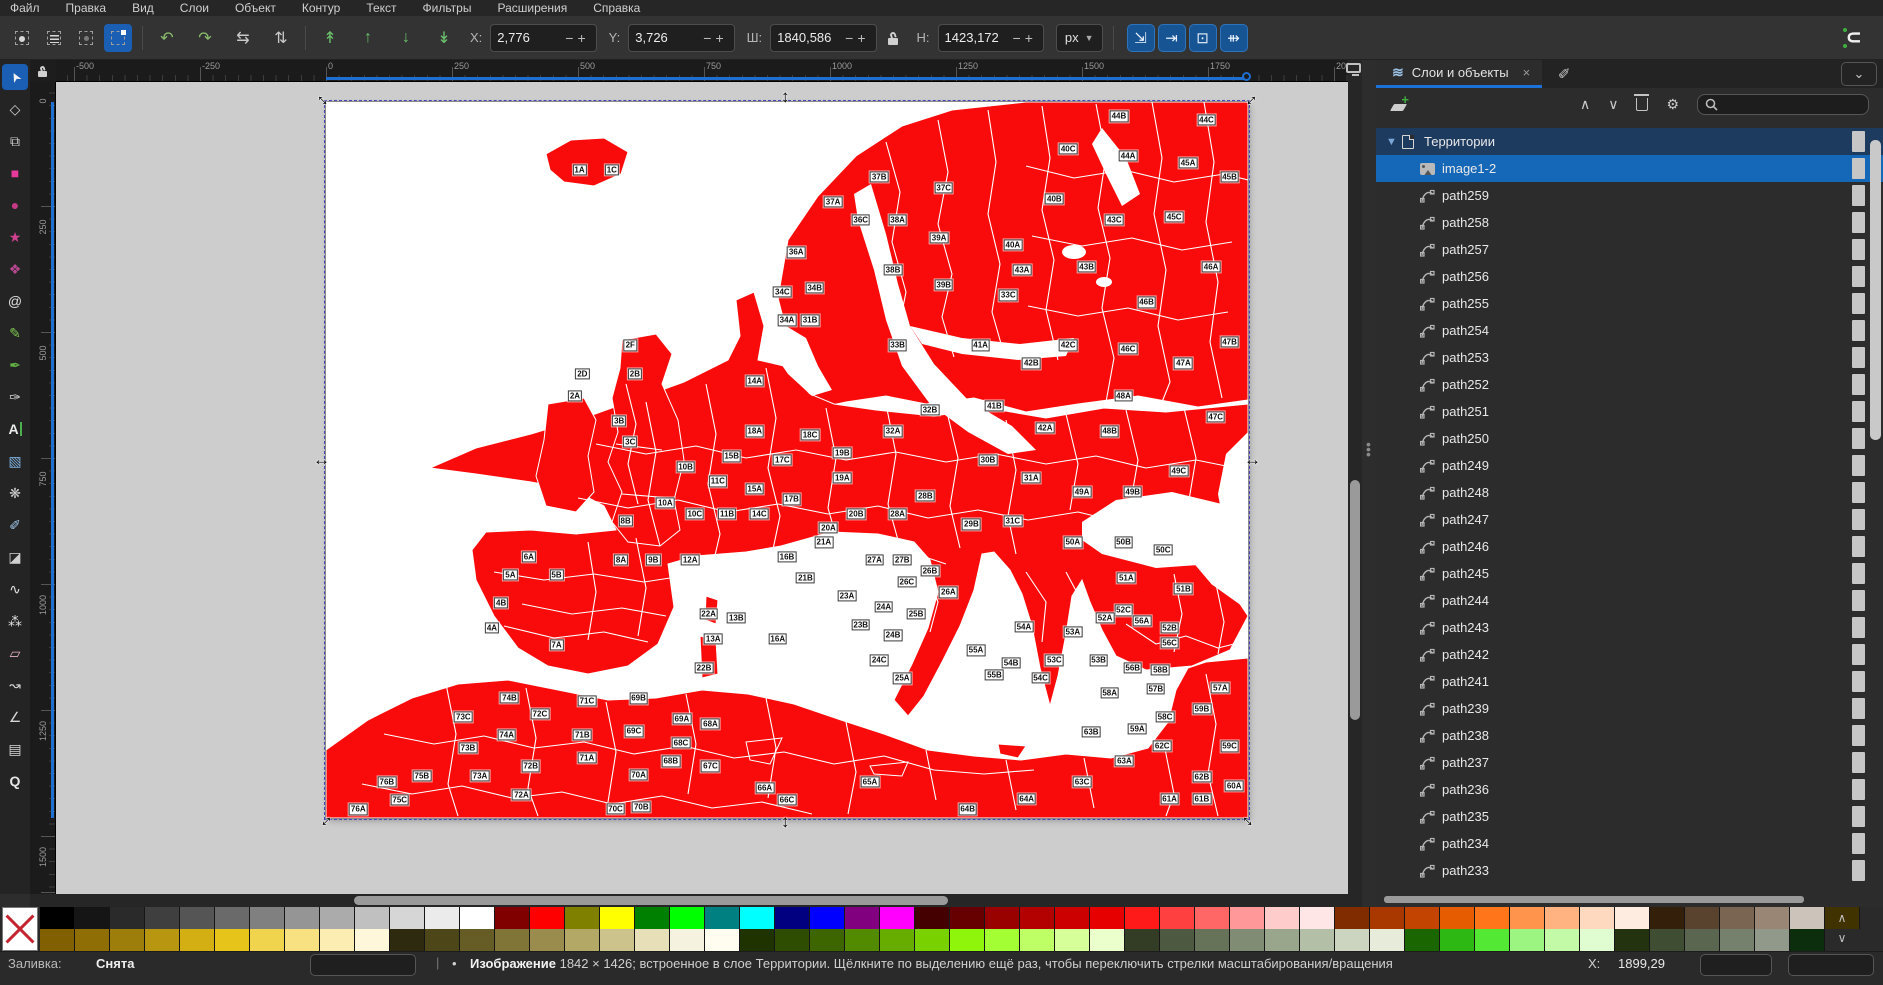  I want to click on height-spinner: −+, so click(1025, 38).